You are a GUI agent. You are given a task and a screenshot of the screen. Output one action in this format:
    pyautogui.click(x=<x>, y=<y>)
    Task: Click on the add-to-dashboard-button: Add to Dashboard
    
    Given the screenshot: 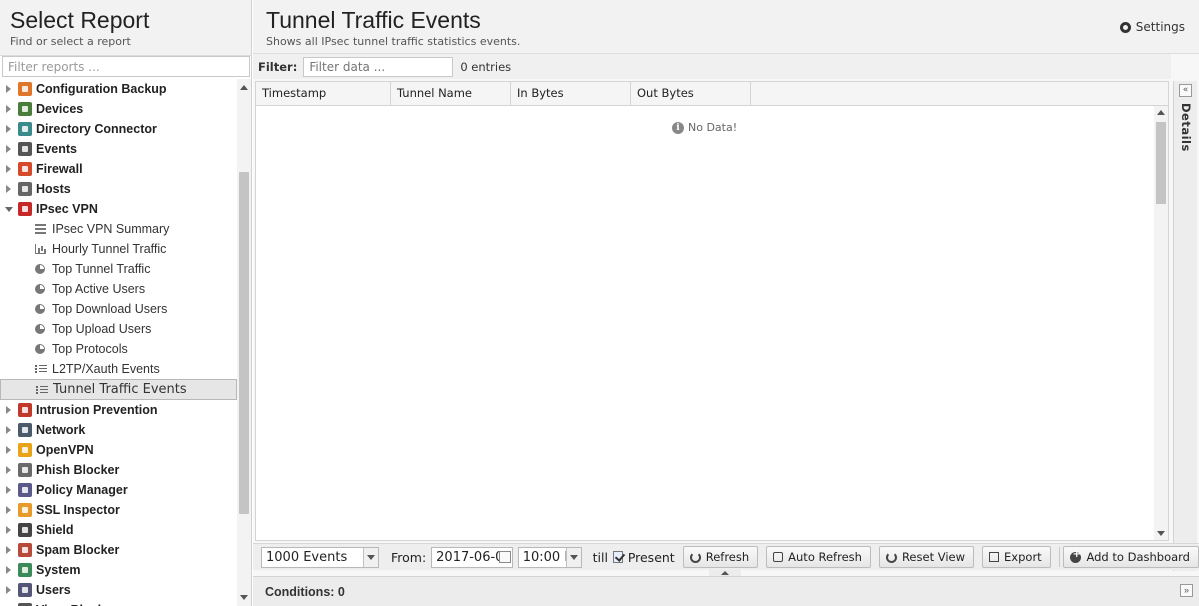 What is the action you would take?
    pyautogui.click(x=1131, y=557)
    